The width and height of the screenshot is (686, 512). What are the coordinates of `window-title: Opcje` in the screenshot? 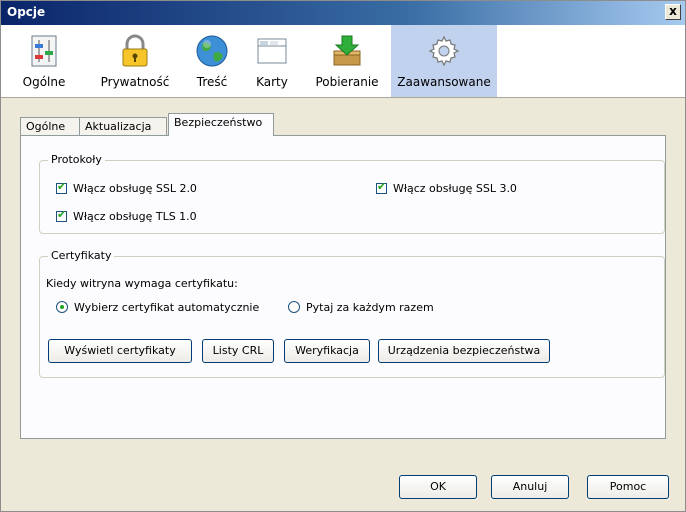 It's located at (26, 12).